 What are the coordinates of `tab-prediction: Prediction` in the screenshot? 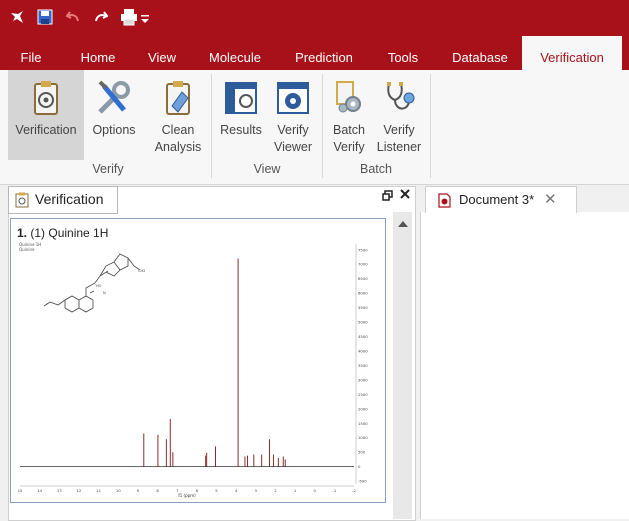 It's located at (324, 53).